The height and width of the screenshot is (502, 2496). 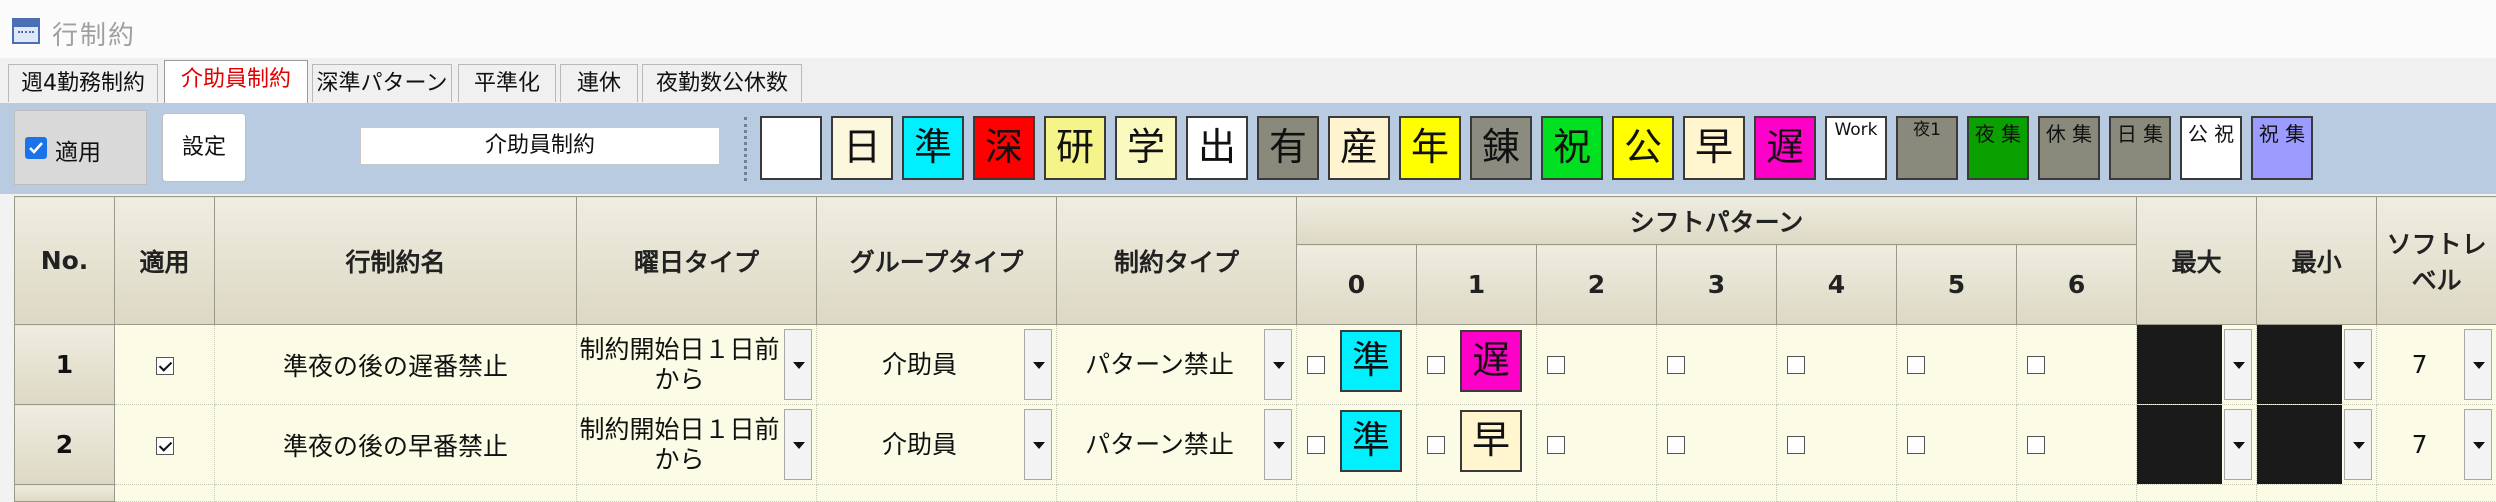 What do you see at coordinates (204, 147) in the screenshot?
I see `settings-button: 設定` at bounding box center [204, 147].